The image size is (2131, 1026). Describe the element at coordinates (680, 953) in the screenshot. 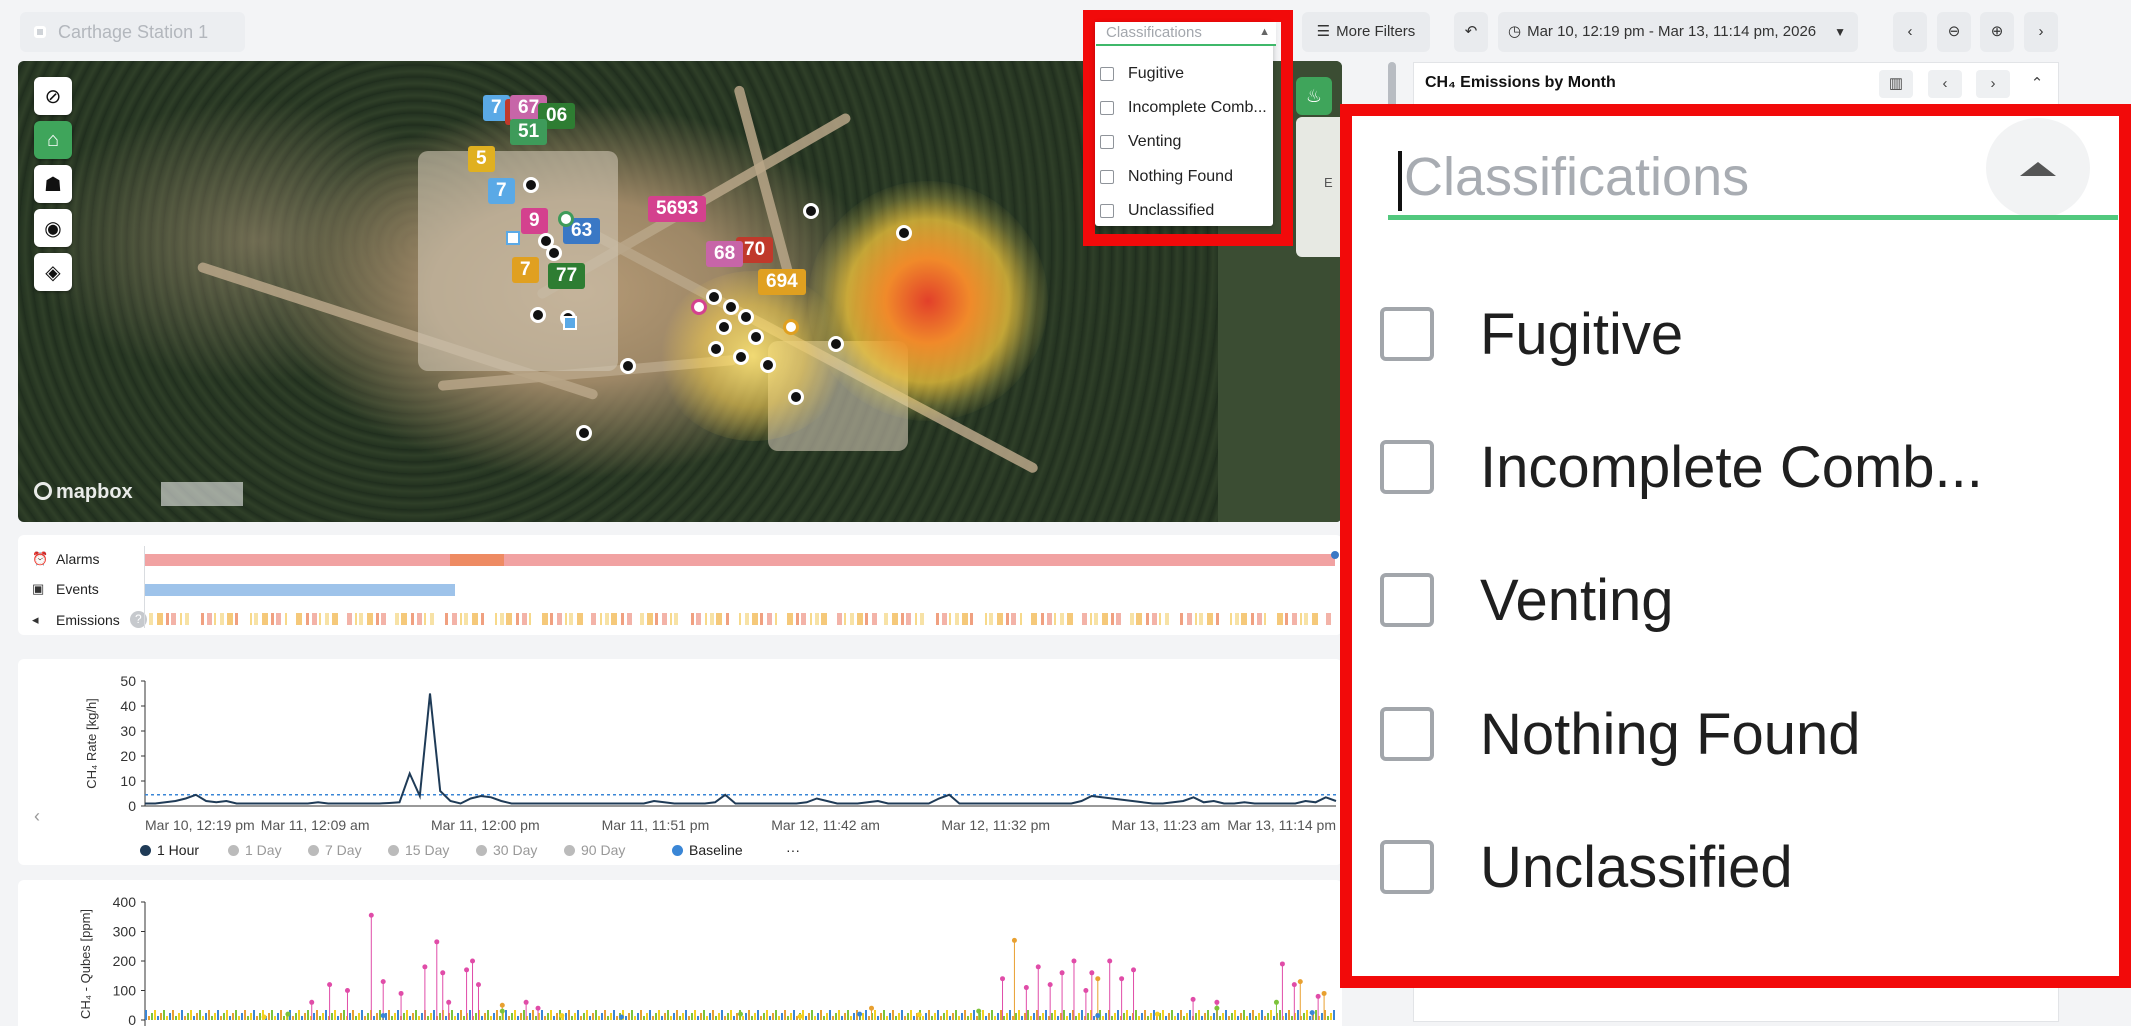

I see `ch4-qubes-chart: 0 100 200 300 400 CH₄ - Qubes [ppm]` at that location.